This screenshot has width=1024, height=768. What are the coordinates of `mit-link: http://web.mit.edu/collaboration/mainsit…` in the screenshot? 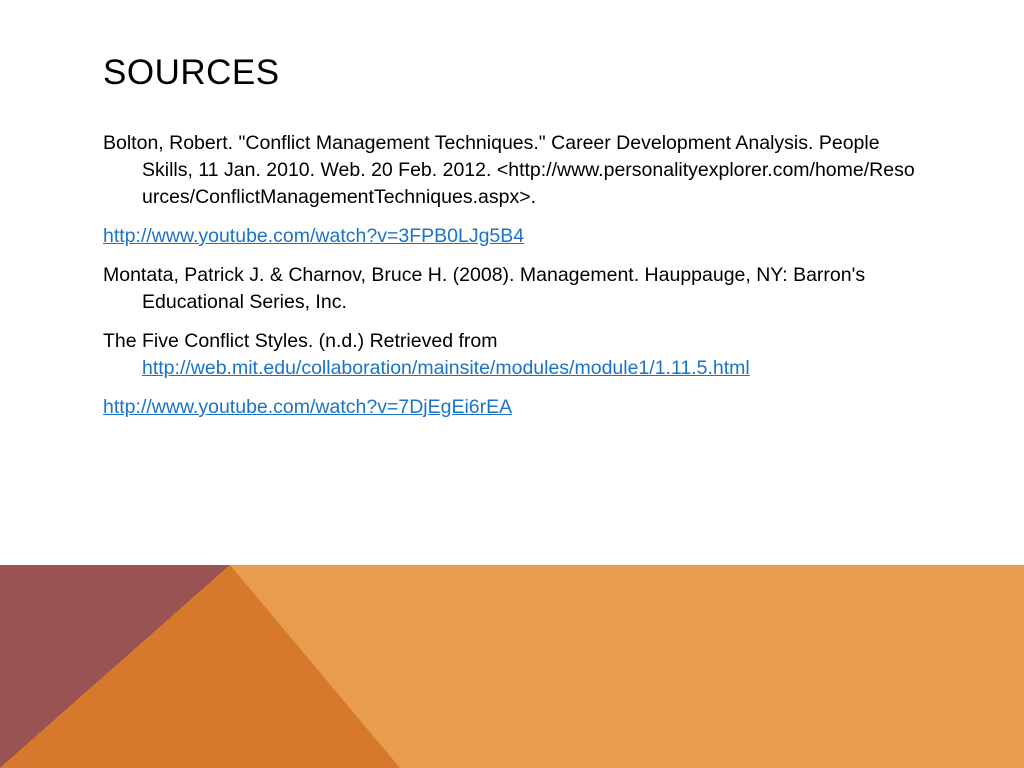 It's located at (446, 368).